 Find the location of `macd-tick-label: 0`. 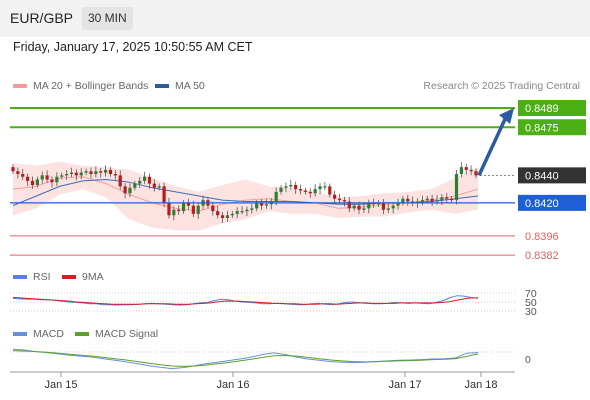

macd-tick-label: 0 is located at coordinates (528, 360).